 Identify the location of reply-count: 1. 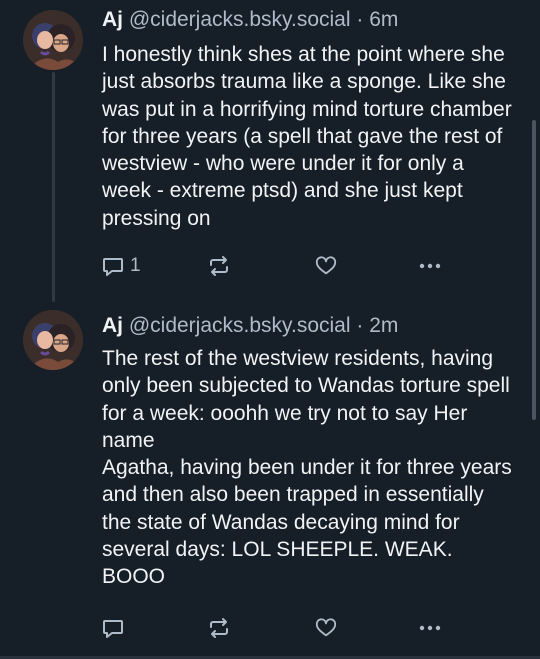
(135, 265).